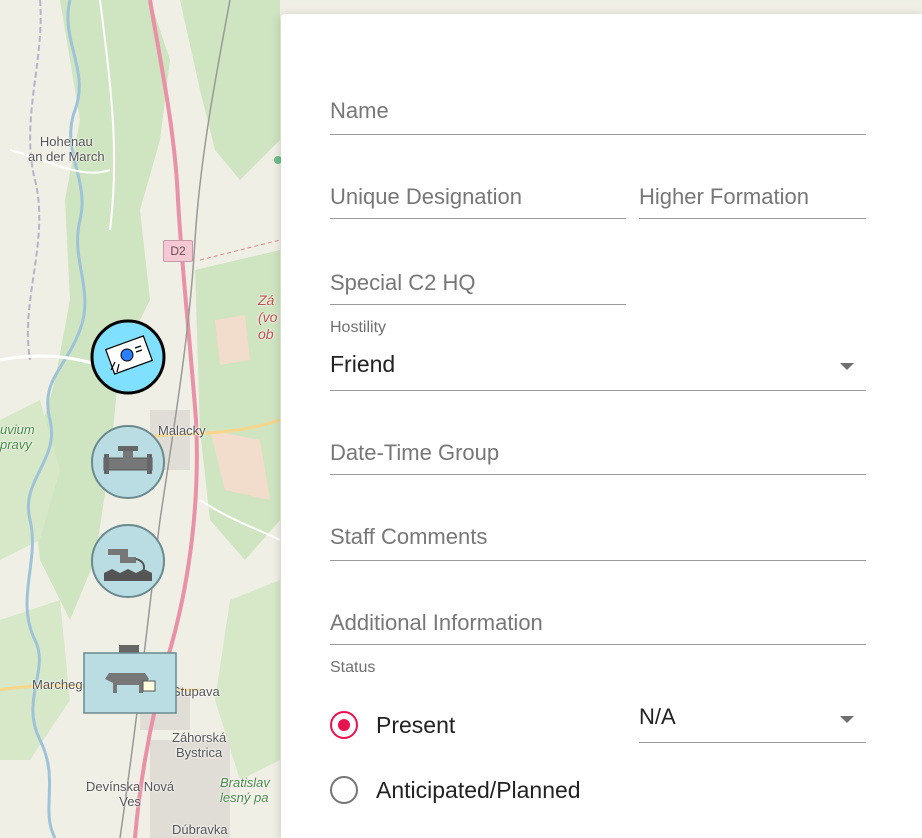 This screenshot has width=922, height=838. What do you see at coordinates (598, 537) in the screenshot?
I see `staff-comments-input` at bounding box center [598, 537].